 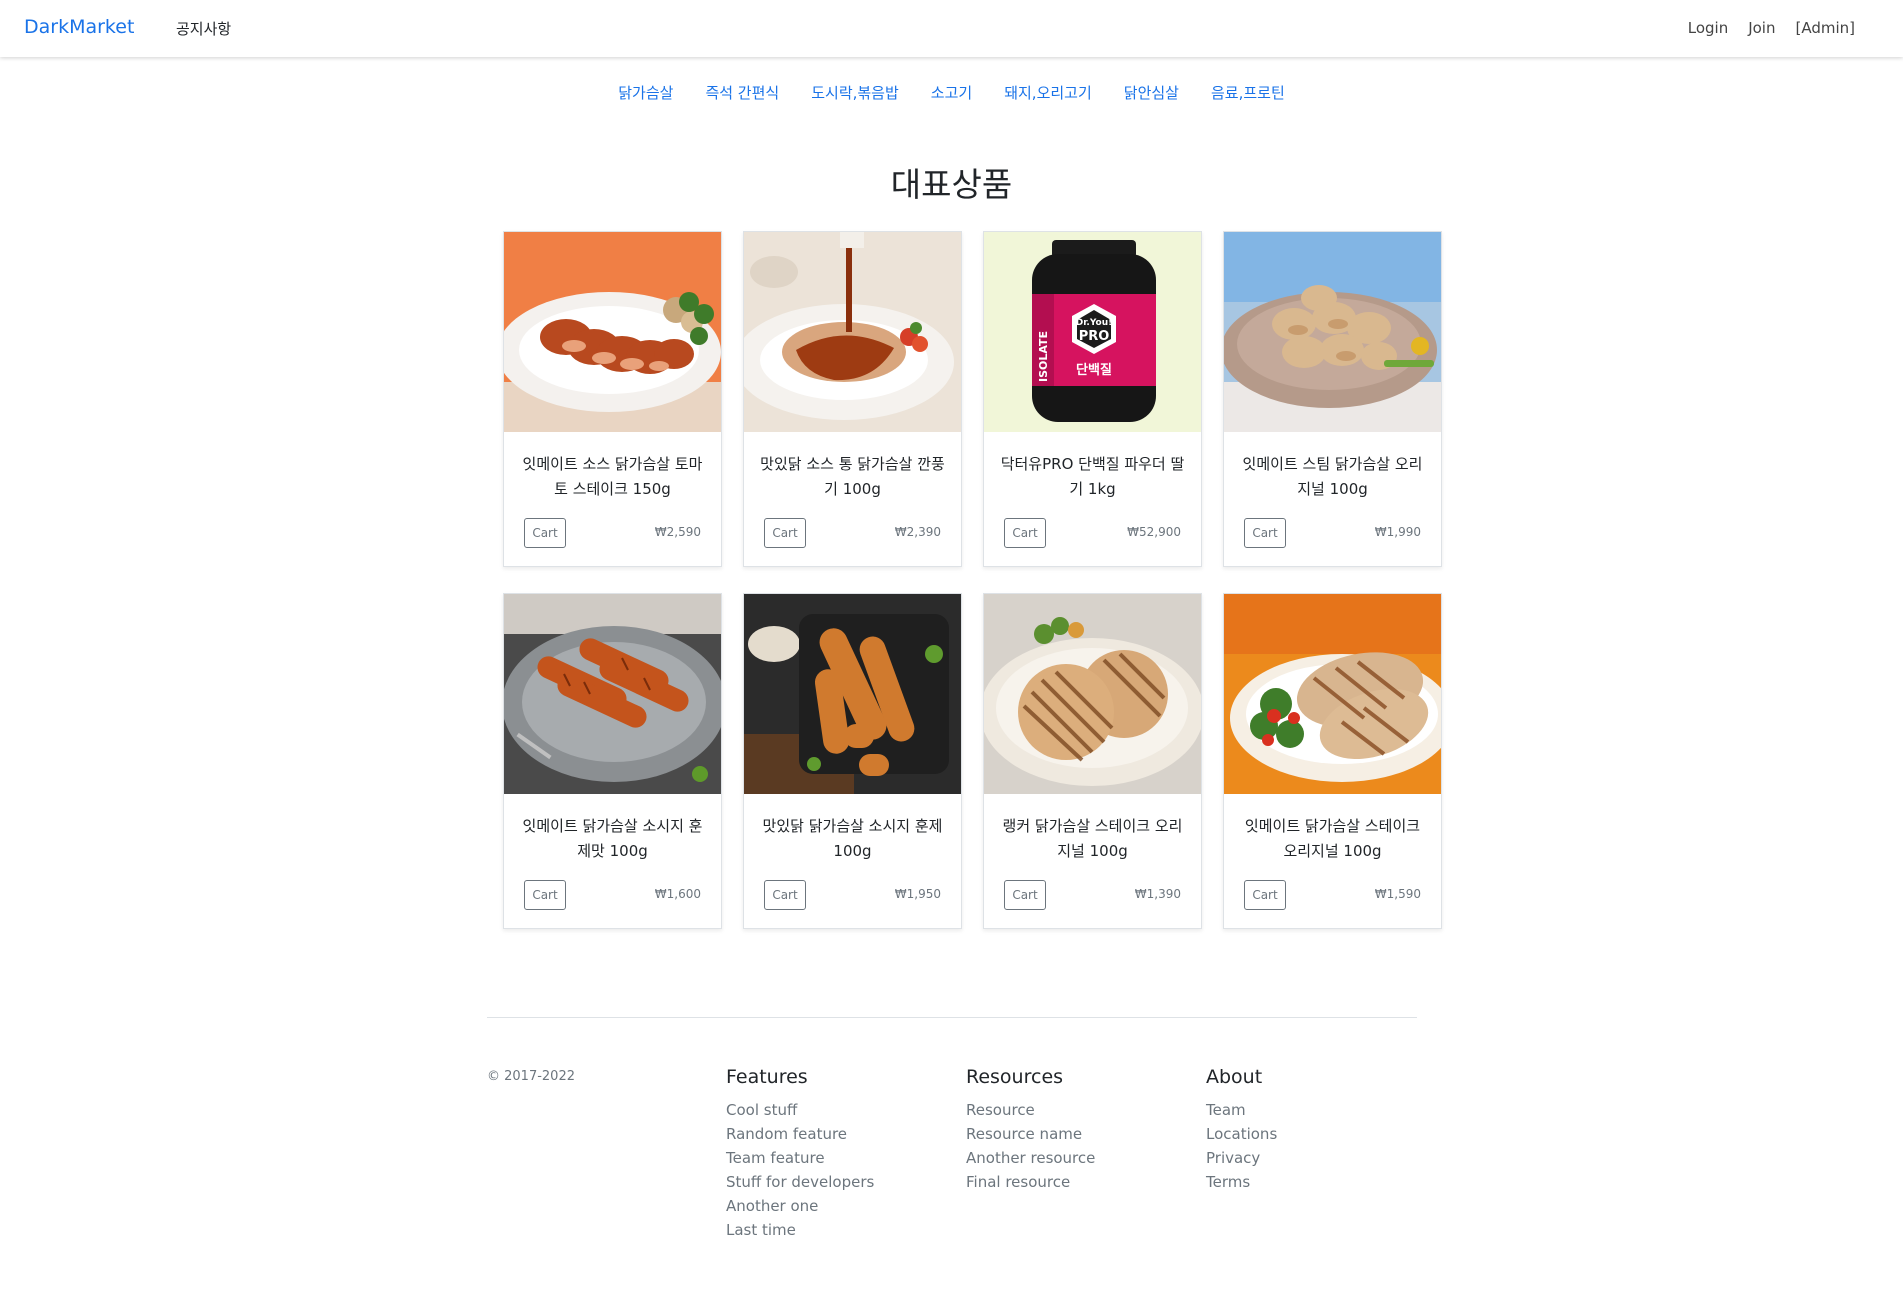 I want to click on footer-link: Another resource, so click(x=1030, y=1158).